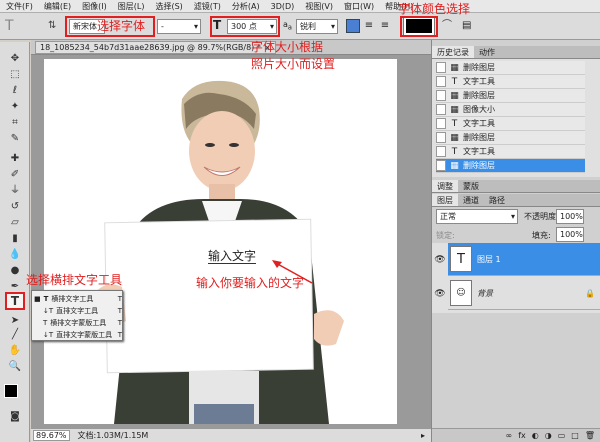  Describe the element at coordinates (471, 186) in the screenshot. I see `tab-masks: 蒙版` at that location.